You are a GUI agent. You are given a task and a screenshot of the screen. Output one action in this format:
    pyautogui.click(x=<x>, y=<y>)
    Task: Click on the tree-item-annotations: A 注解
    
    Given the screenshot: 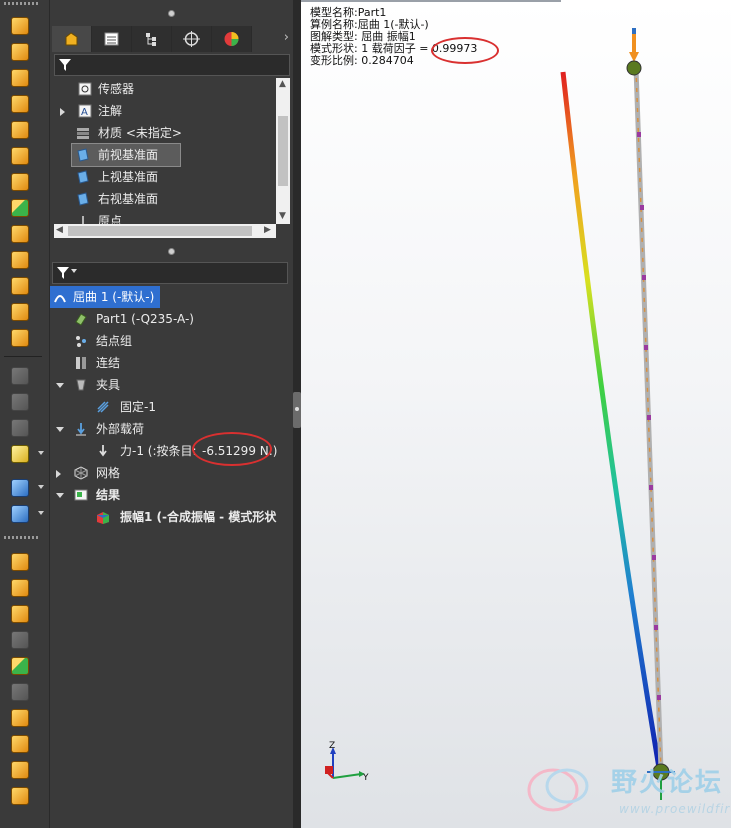 What is the action you would take?
    pyautogui.click(x=164, y=111)
    